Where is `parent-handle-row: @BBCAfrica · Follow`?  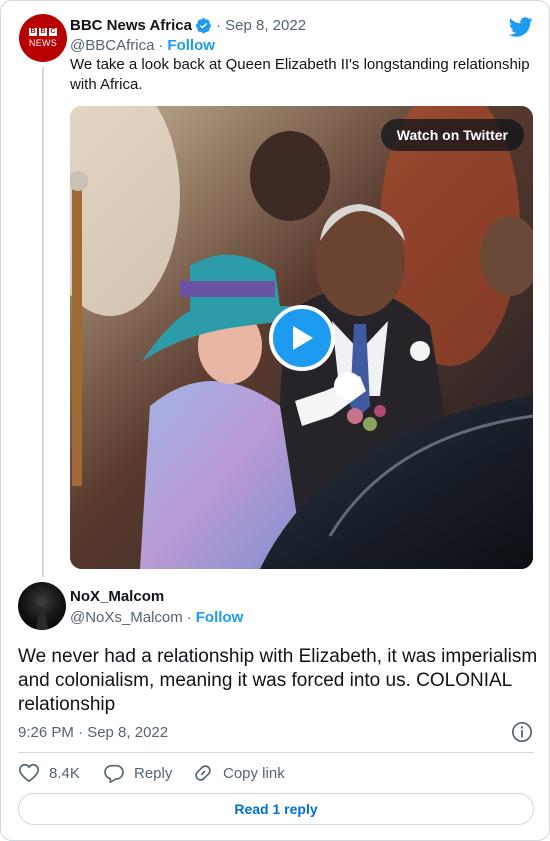 parent-handle-row: @BBCAfrica · Follow is located at coordinates (142, 45).